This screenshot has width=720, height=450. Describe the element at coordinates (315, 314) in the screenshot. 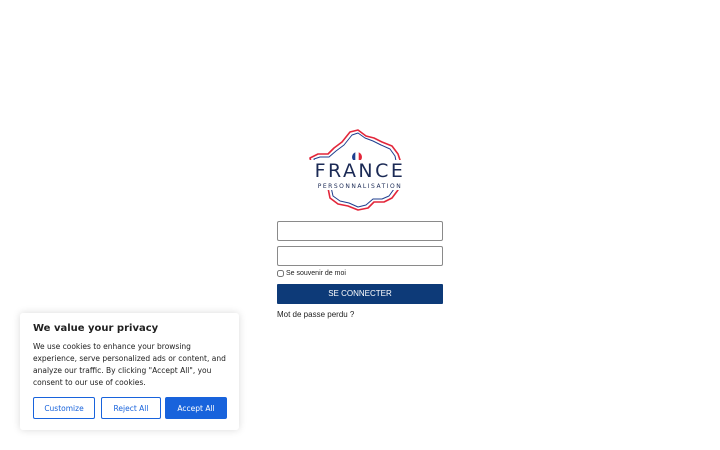

I see `lost-password-link: Mot de passe perdu ?` at that location.